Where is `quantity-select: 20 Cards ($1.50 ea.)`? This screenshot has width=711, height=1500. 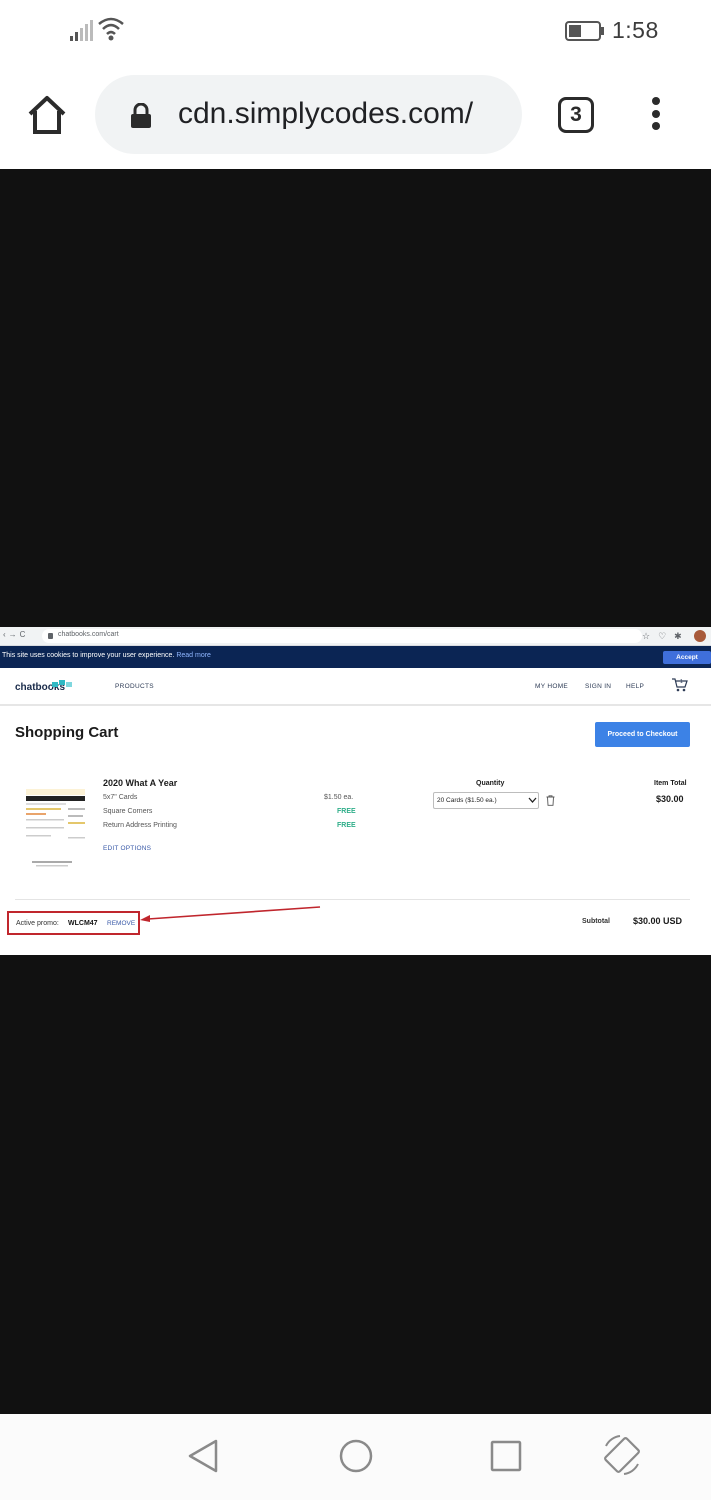
quantity-select: 20 Cards ($1.50 ea.) is located at coordinates (486, 800).